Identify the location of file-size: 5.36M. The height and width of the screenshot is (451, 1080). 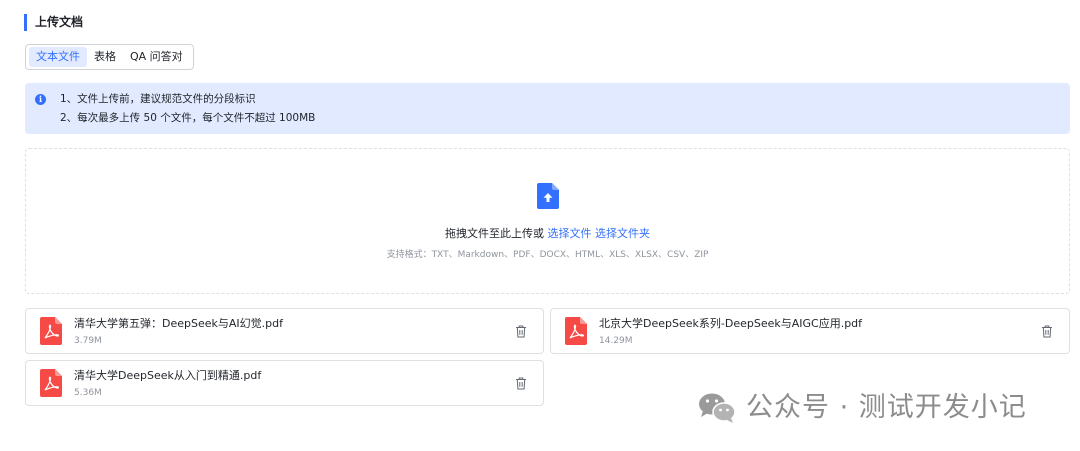
(88, 393).